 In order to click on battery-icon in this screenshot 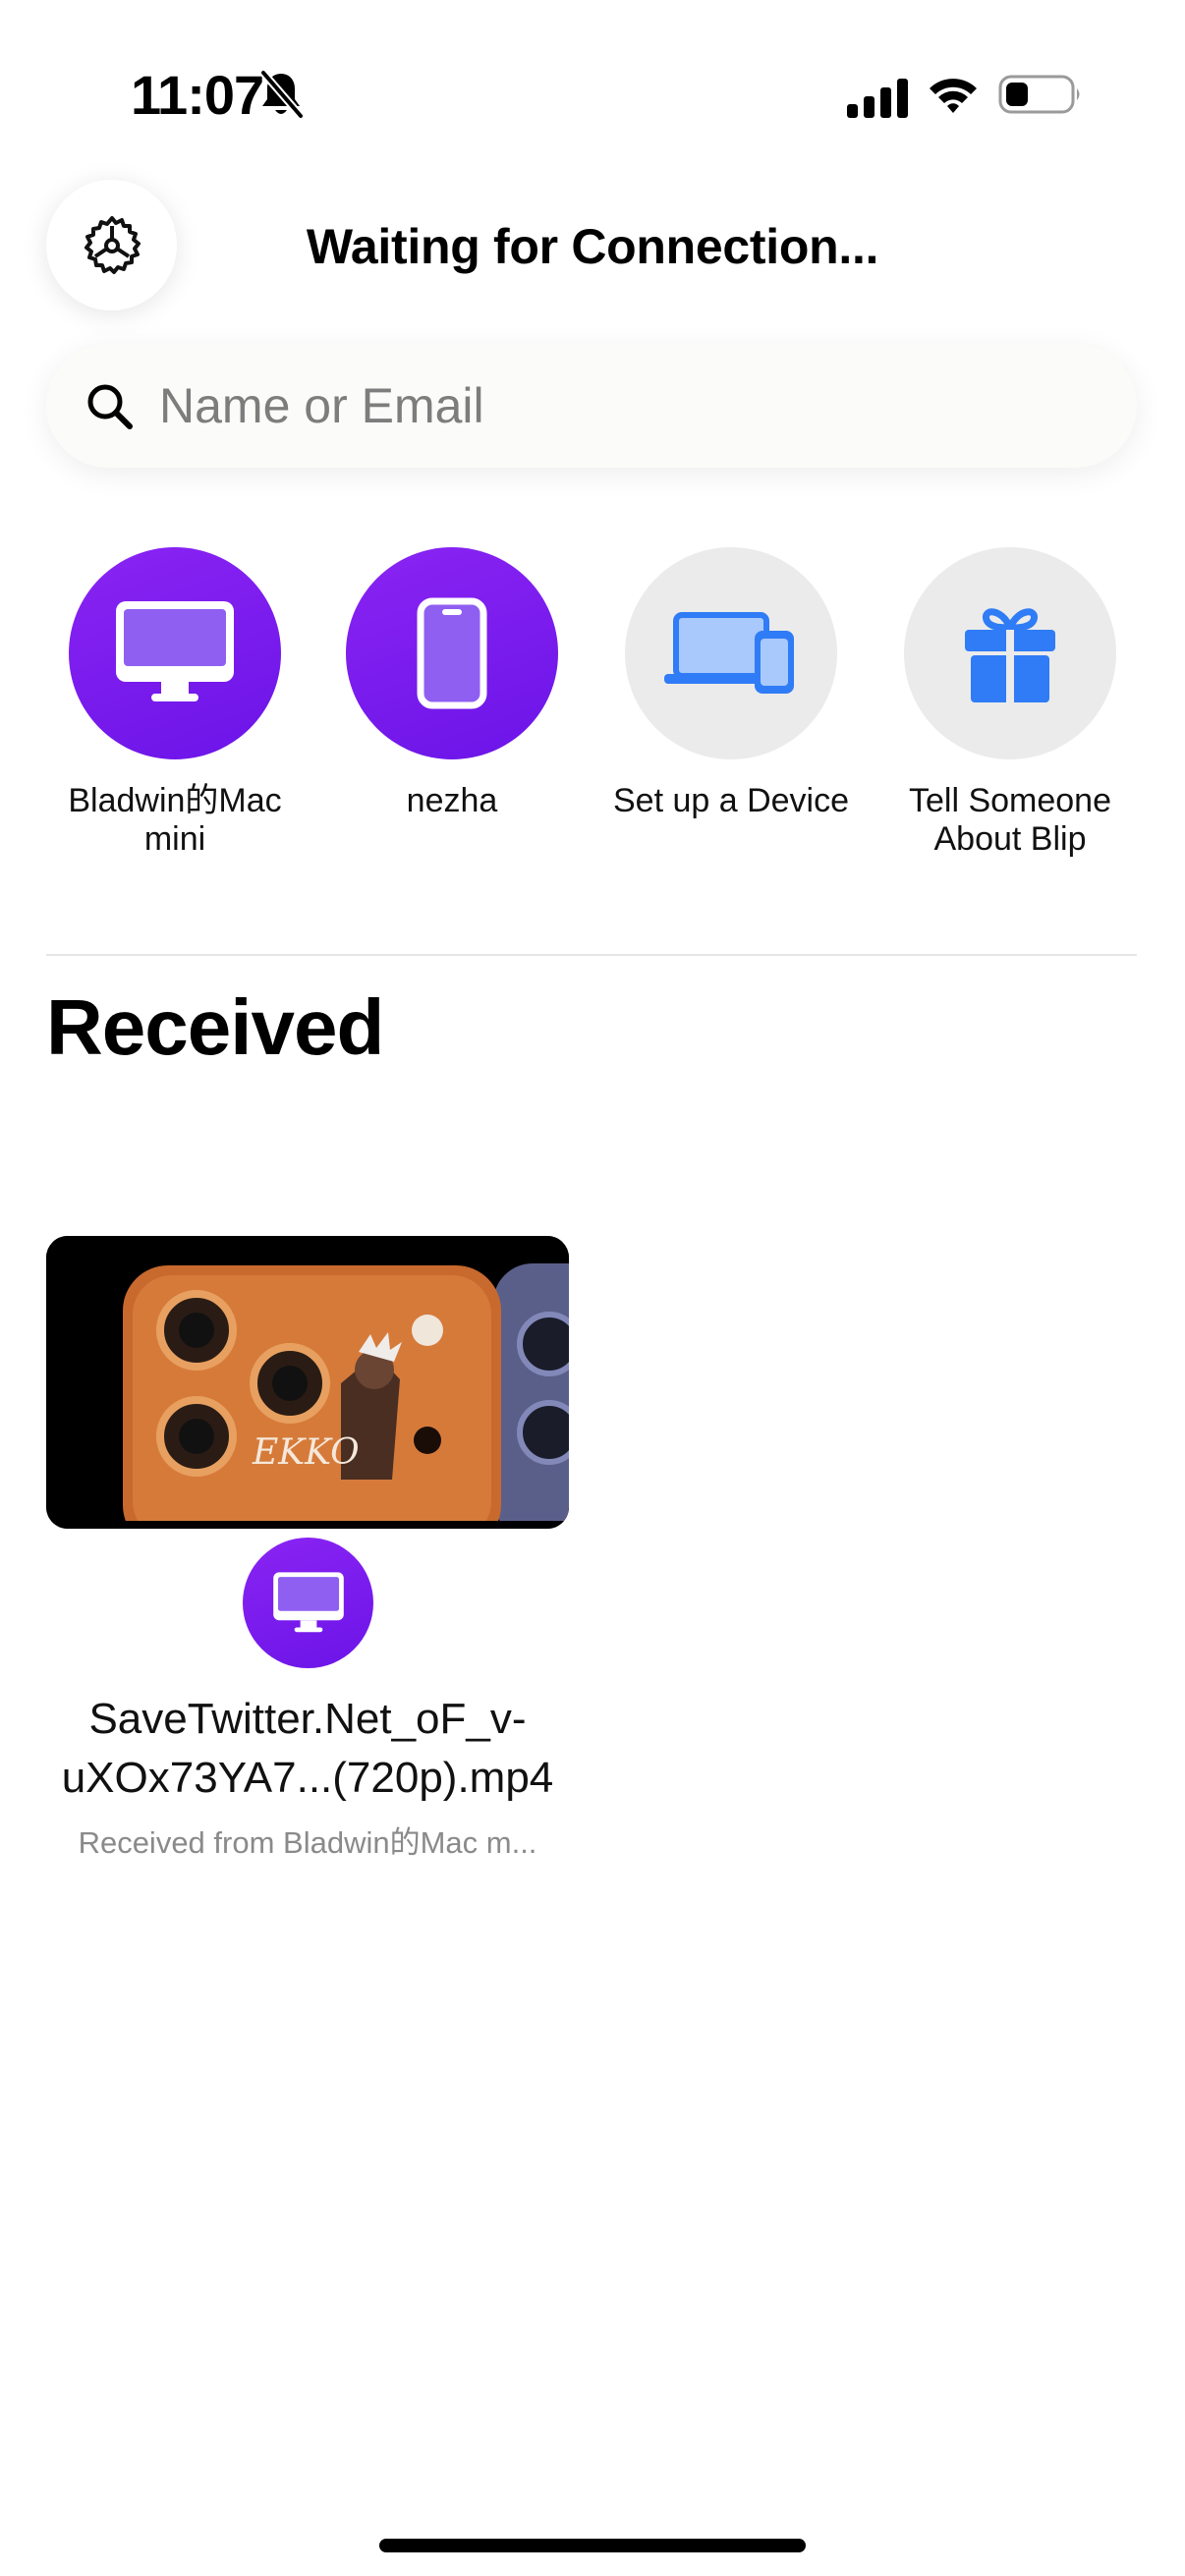, I will do `click(1039, 94)`.